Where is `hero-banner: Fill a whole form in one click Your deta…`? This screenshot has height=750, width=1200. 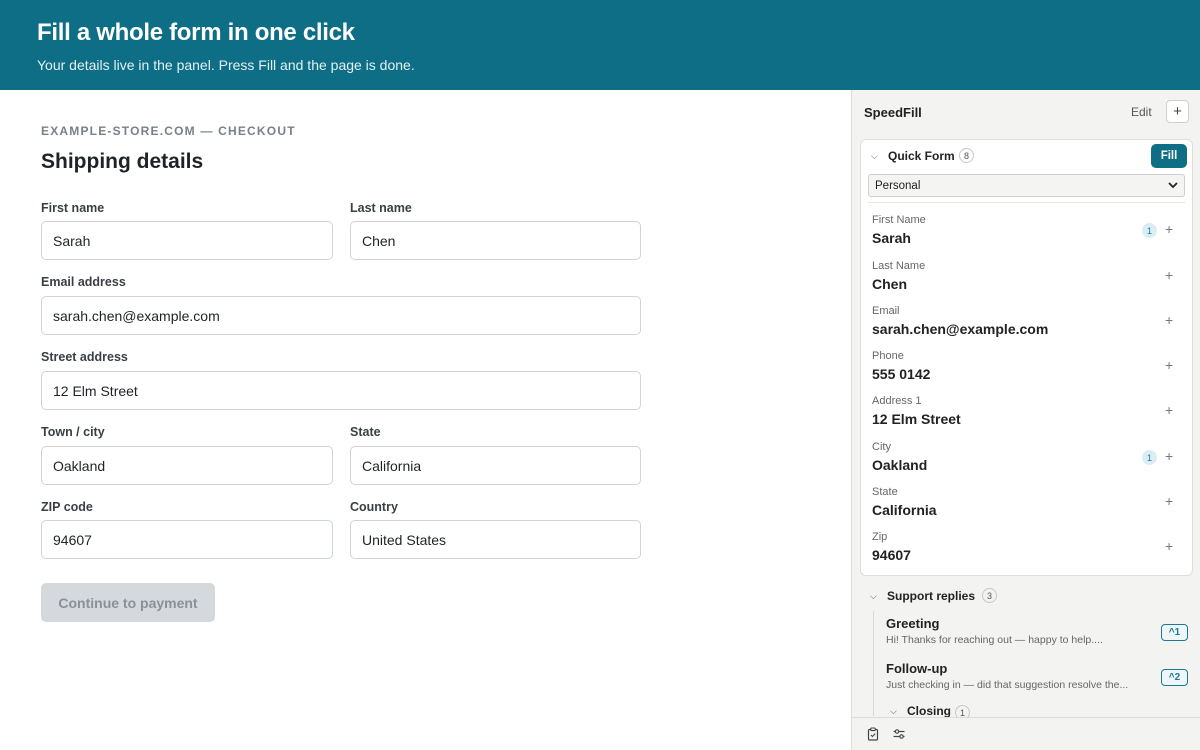
hero-banner: Fill a whole form in one click Your deta… is located at coordinates (600, 45).